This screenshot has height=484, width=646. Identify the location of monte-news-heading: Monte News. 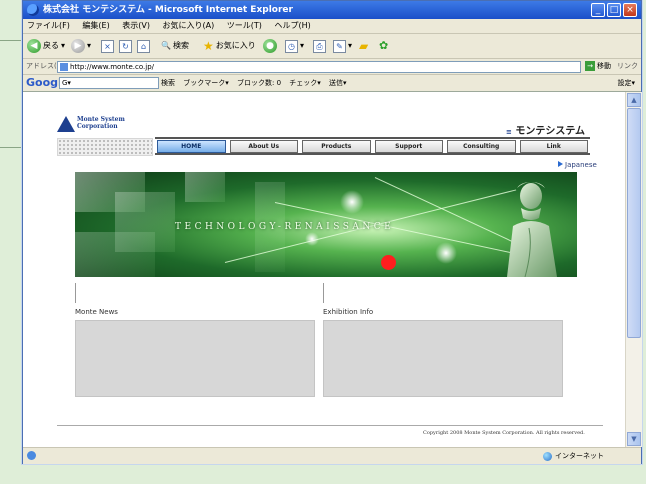
(96, 312).